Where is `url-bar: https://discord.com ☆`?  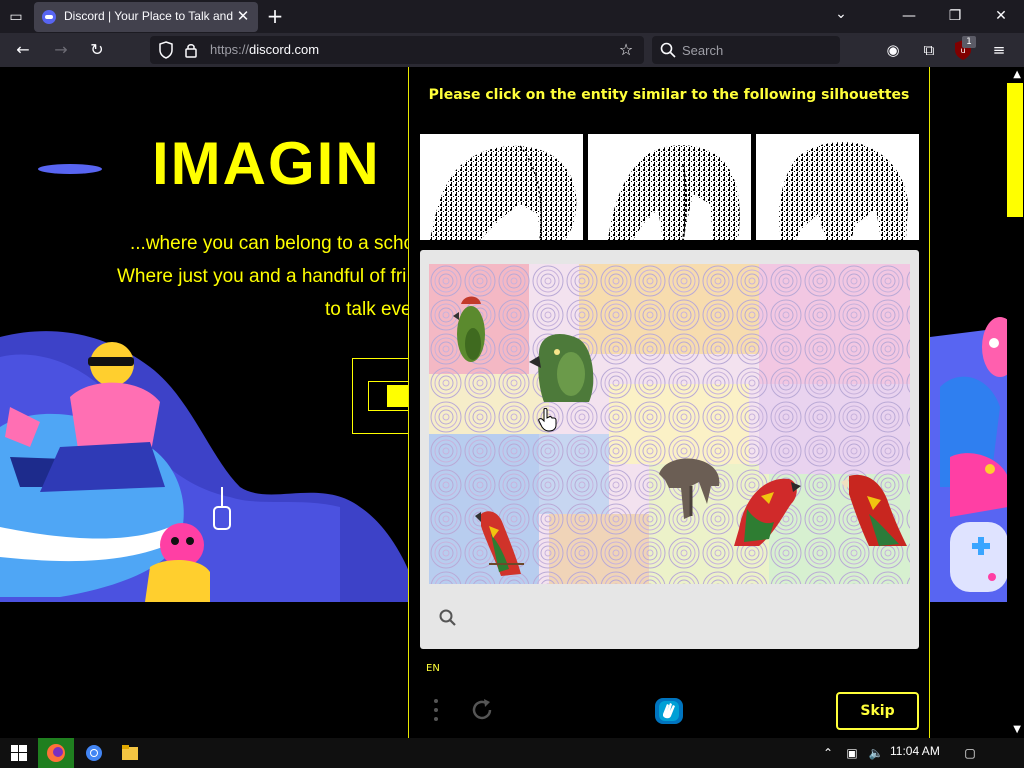 url-bar: https://discord.com ☆ is located at coordinates (397, 50).